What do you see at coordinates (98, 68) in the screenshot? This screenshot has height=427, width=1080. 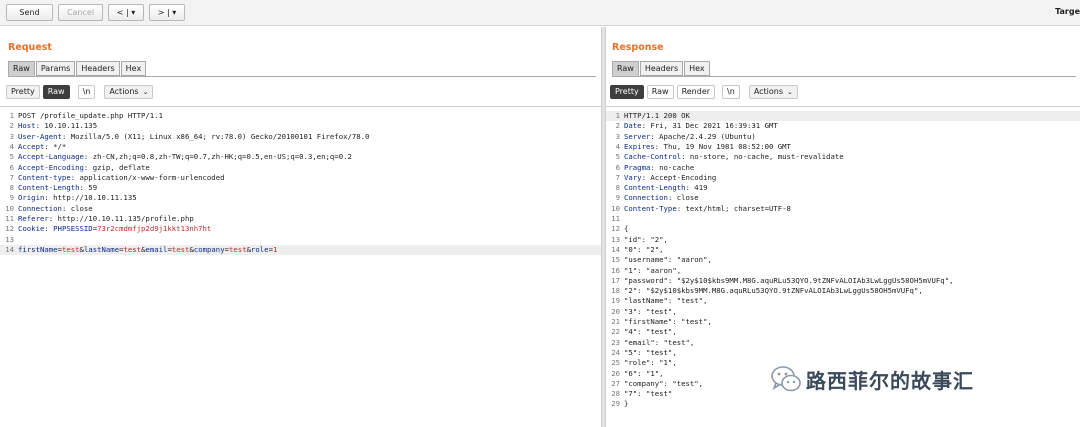 I see `request-tab-headers: Headers` at bounding box center [98, 68].